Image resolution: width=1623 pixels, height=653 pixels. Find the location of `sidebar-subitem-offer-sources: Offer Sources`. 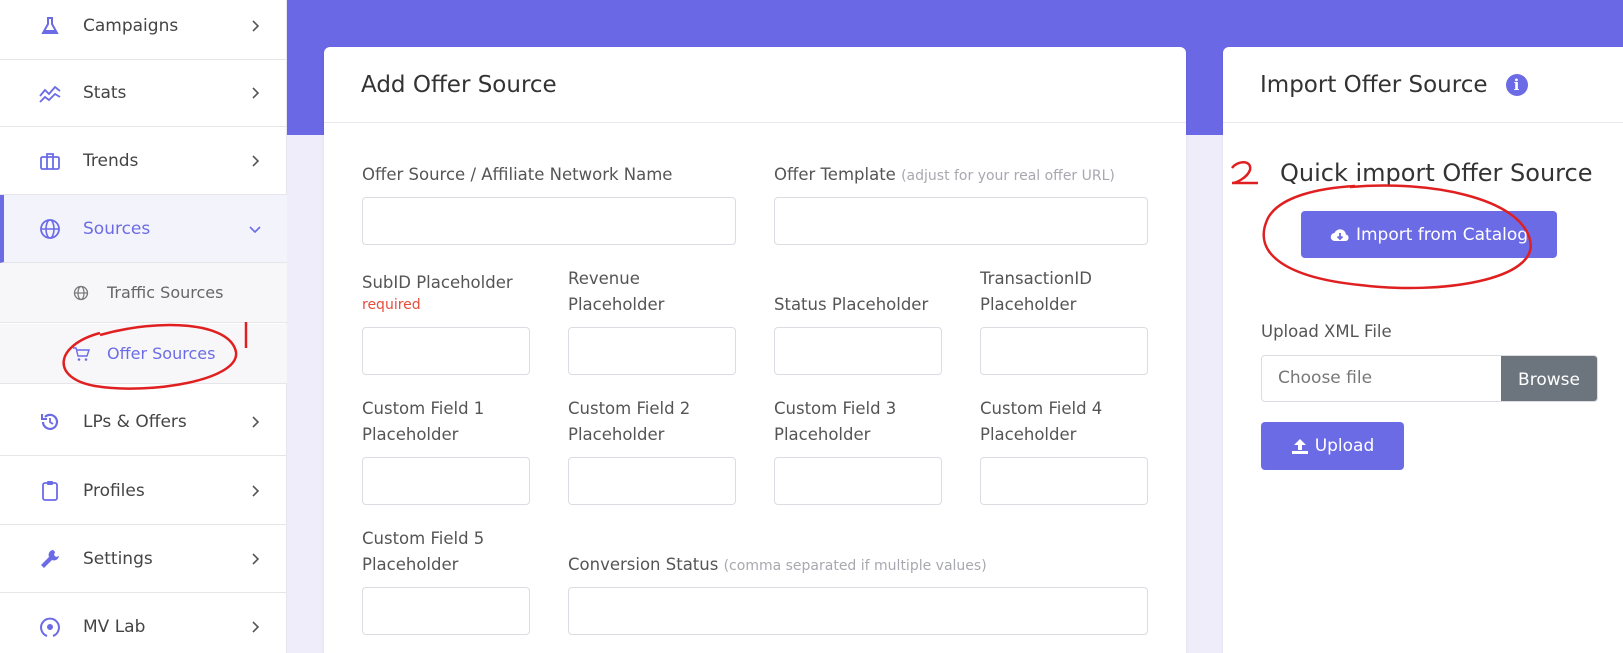

sidebar-subitem-offer-sources: Offer Sources is located at coordinates (143, 354).